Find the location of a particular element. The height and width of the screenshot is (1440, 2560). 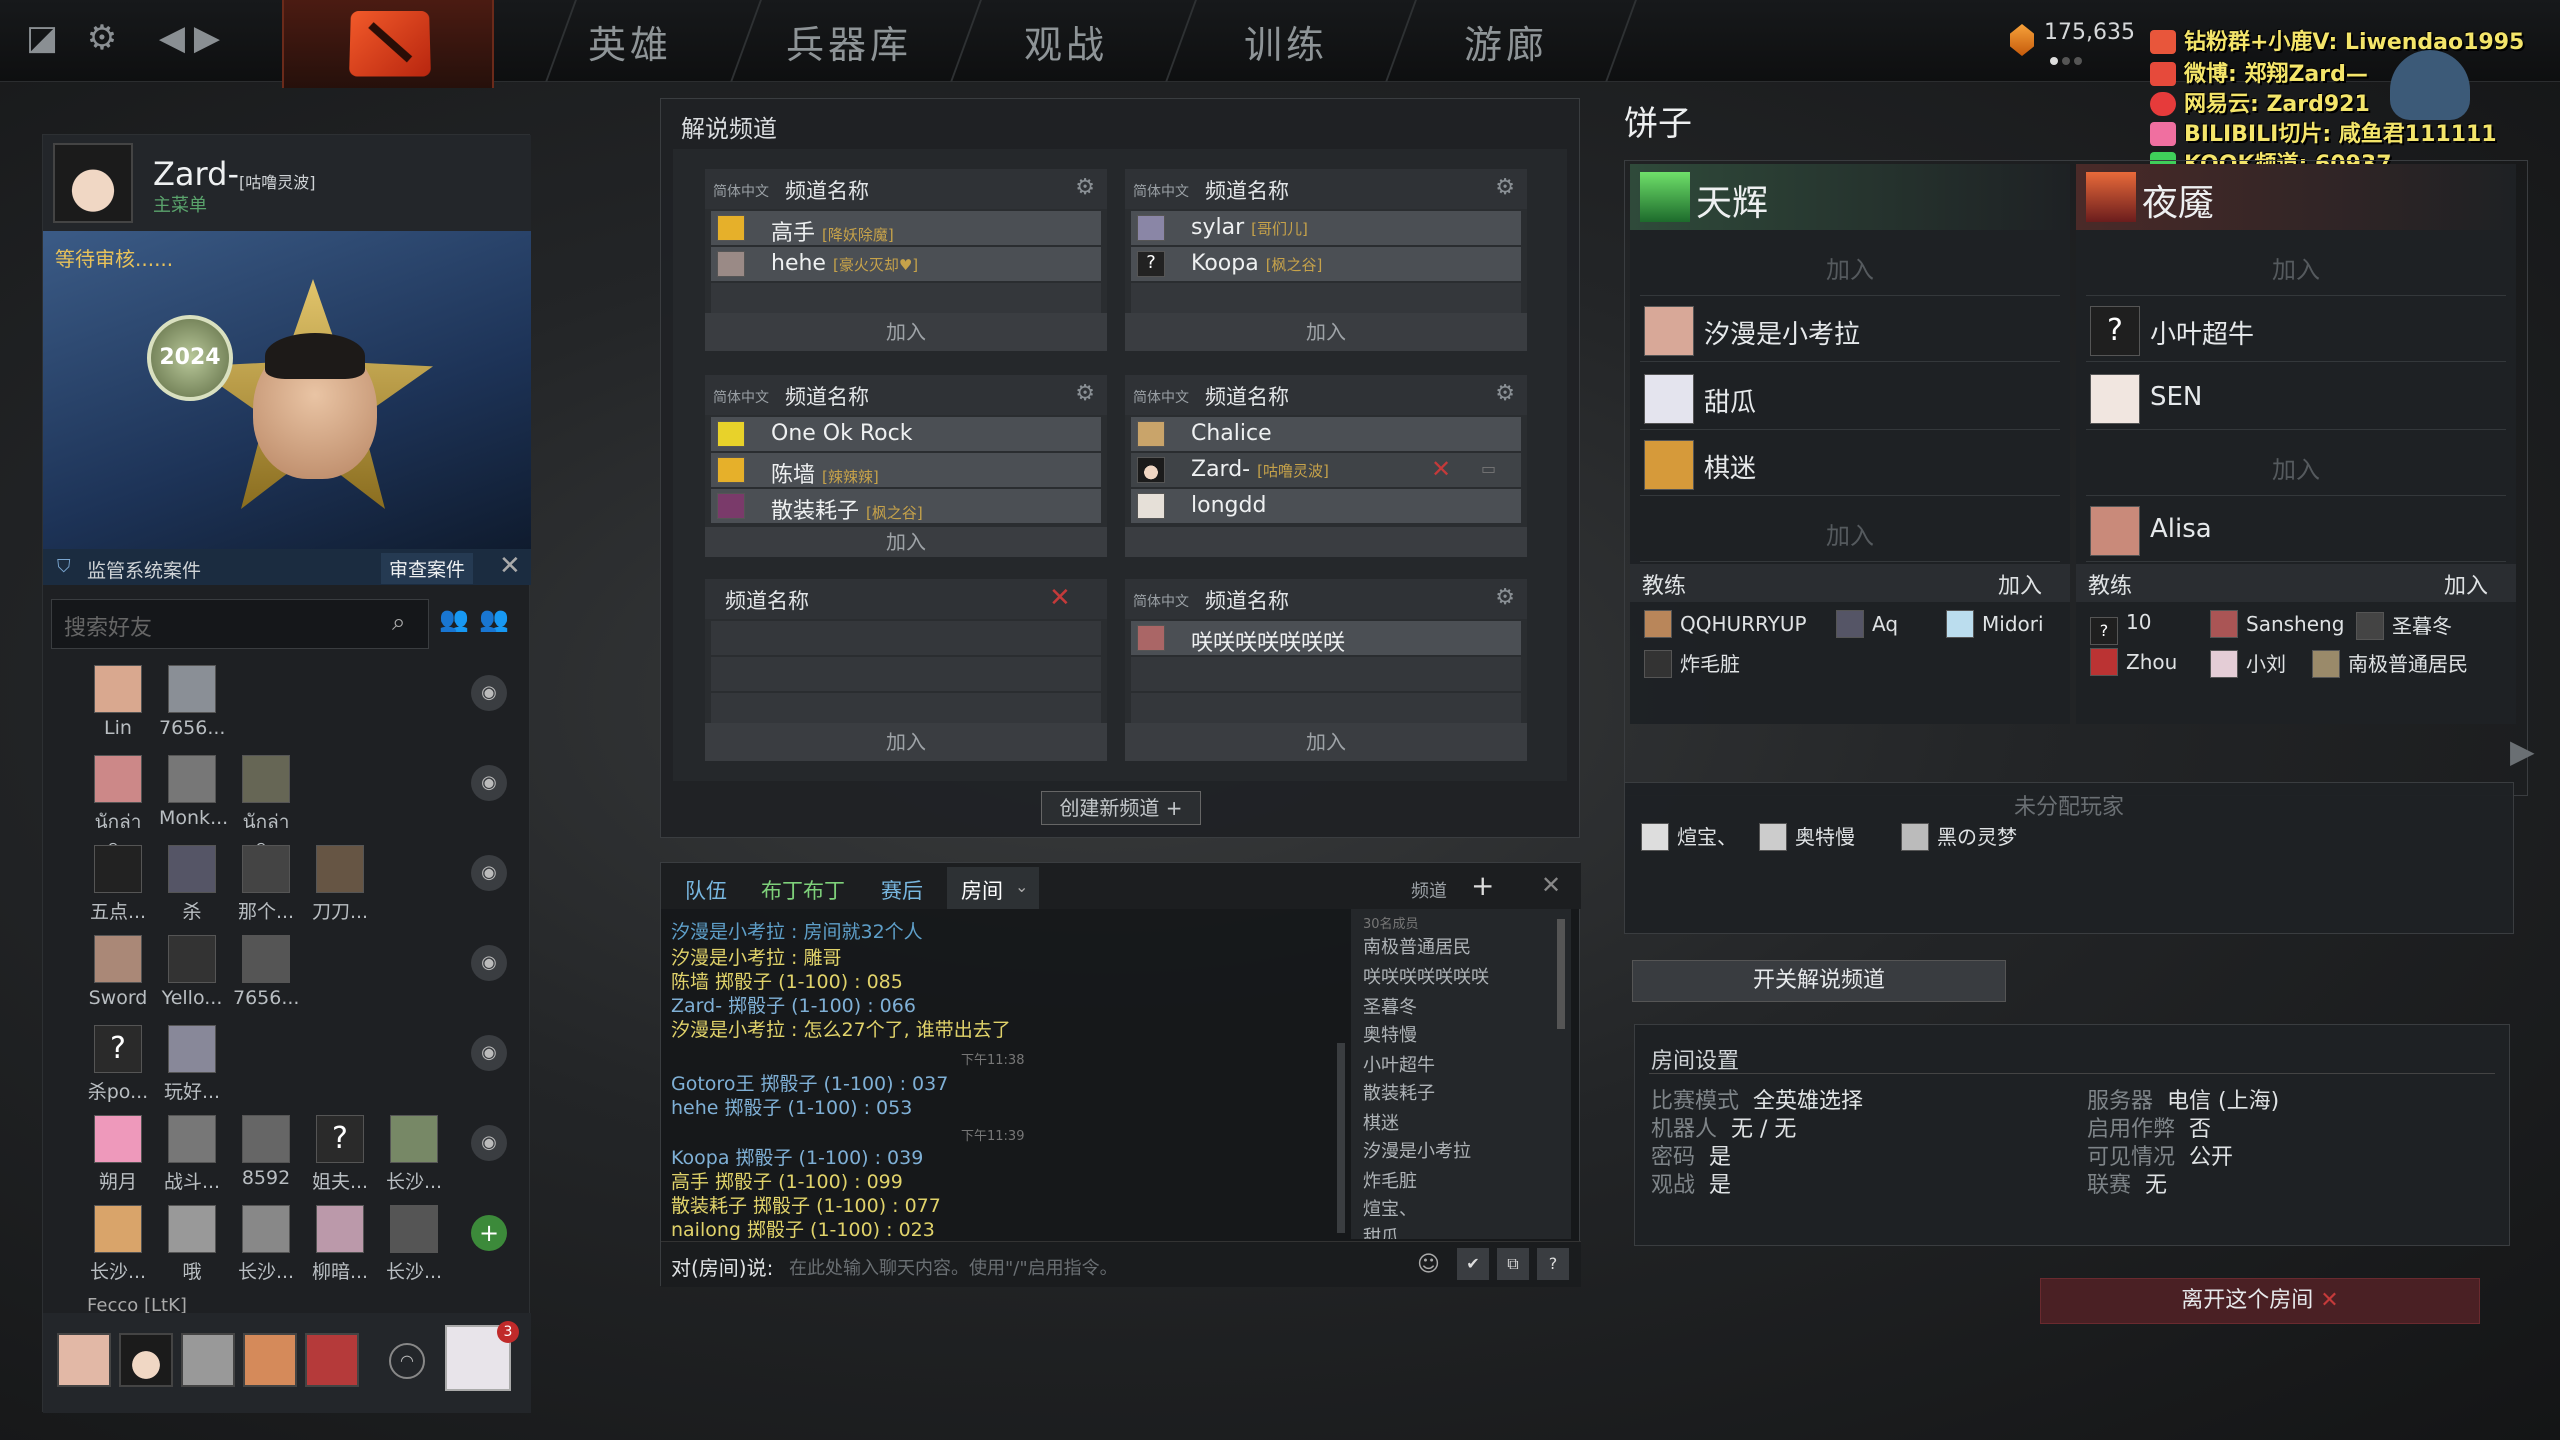

unassigned-player: 煊宝、 is located at coordinates (1689, 836).